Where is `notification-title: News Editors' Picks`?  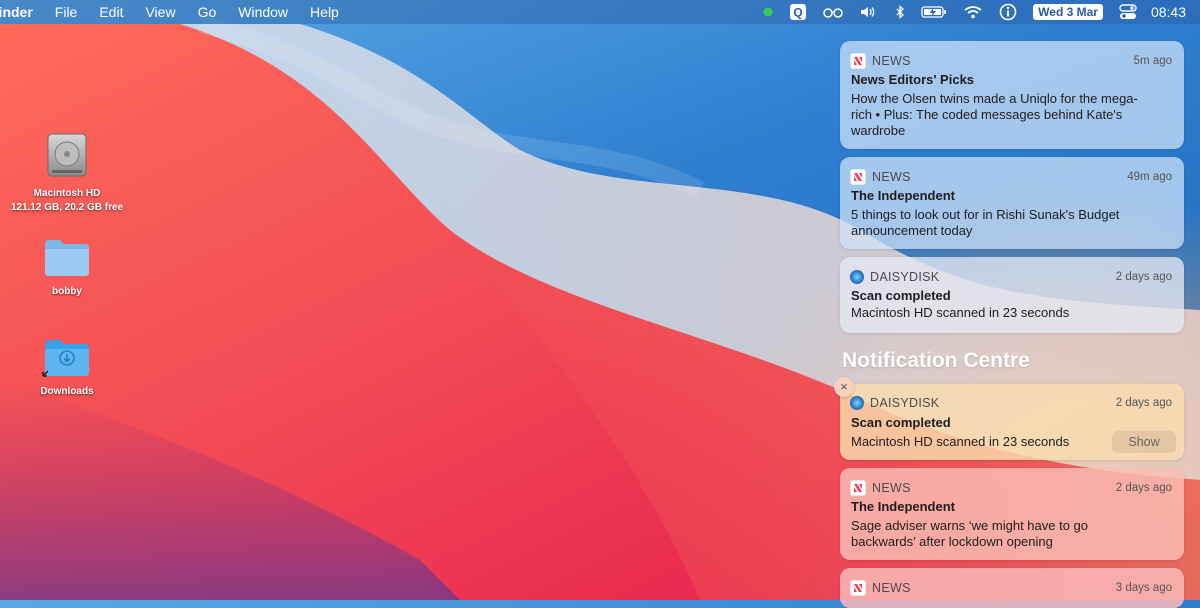 notification-title: News Editors' Picks is located at coordinates (913, 79).